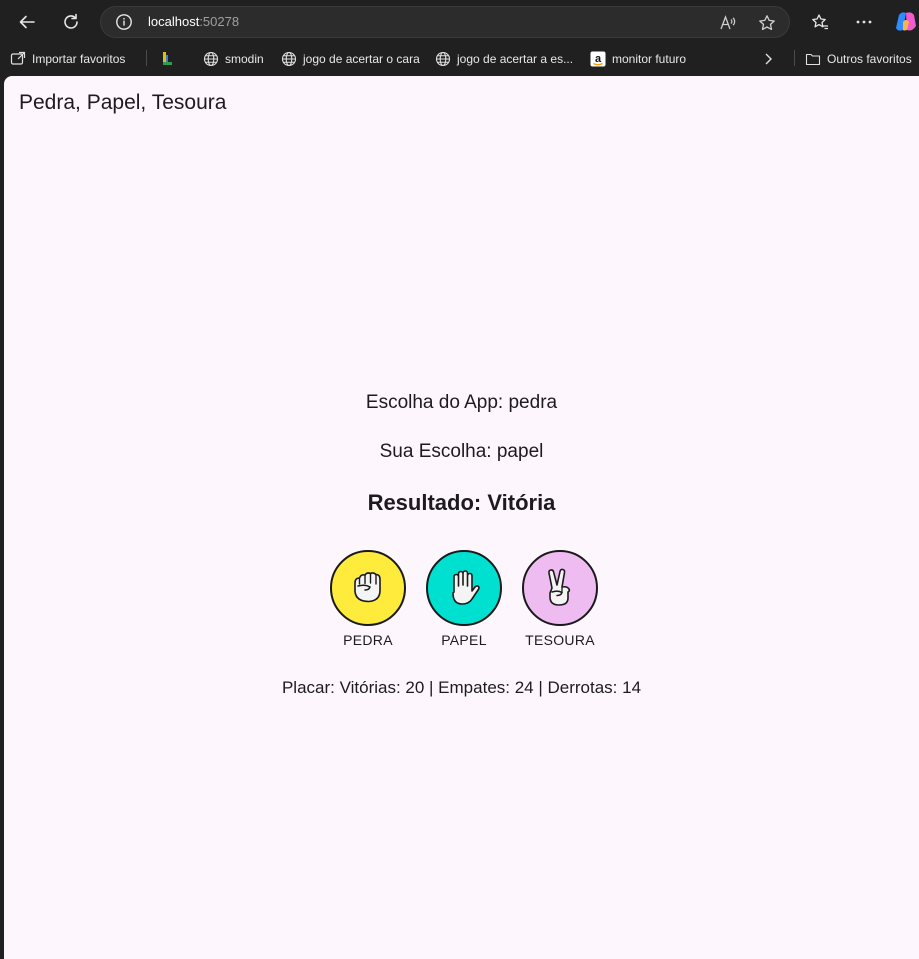 This screenshot has width=919, height=959. I want to click on bookmark-import-favorites: Importar favoritos, so click(67, 59).